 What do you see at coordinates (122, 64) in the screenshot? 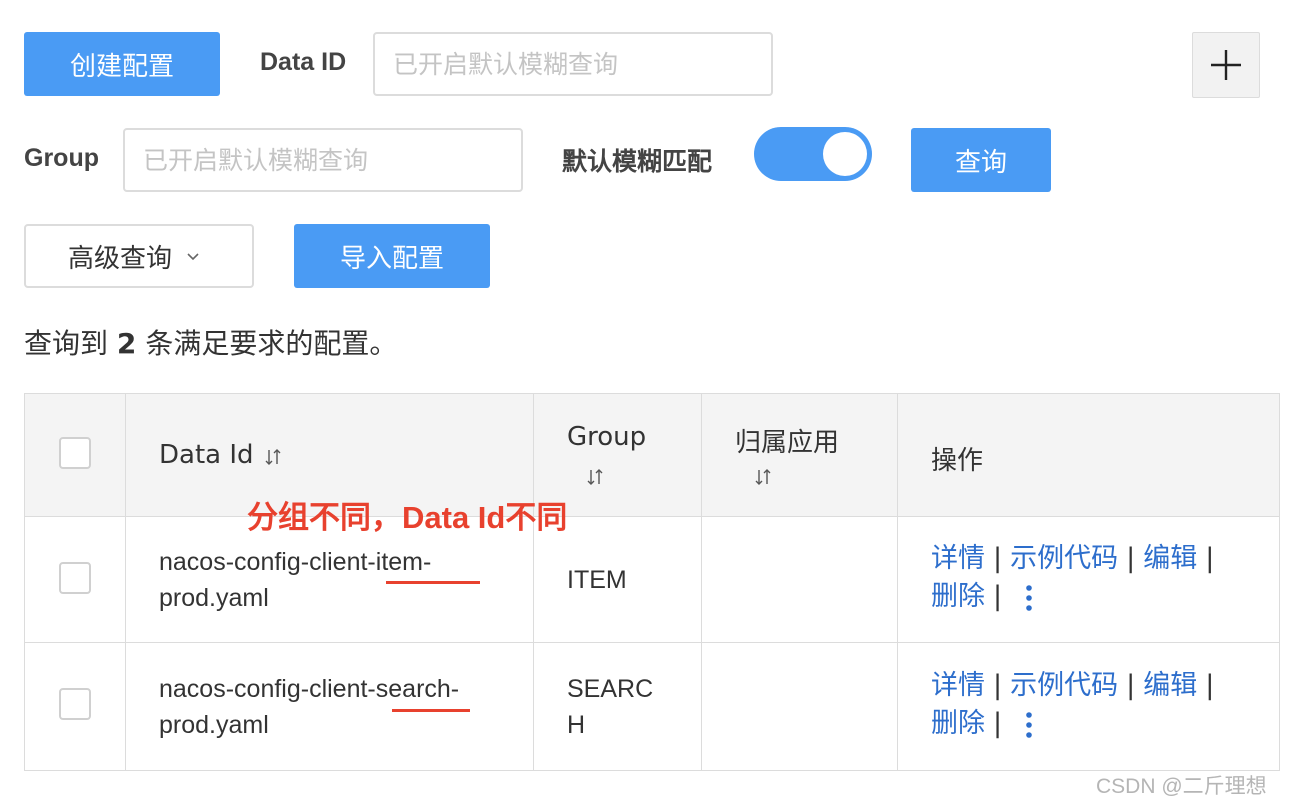
I see `create-config-button: 创建配置` at bounding box center [122, 64].